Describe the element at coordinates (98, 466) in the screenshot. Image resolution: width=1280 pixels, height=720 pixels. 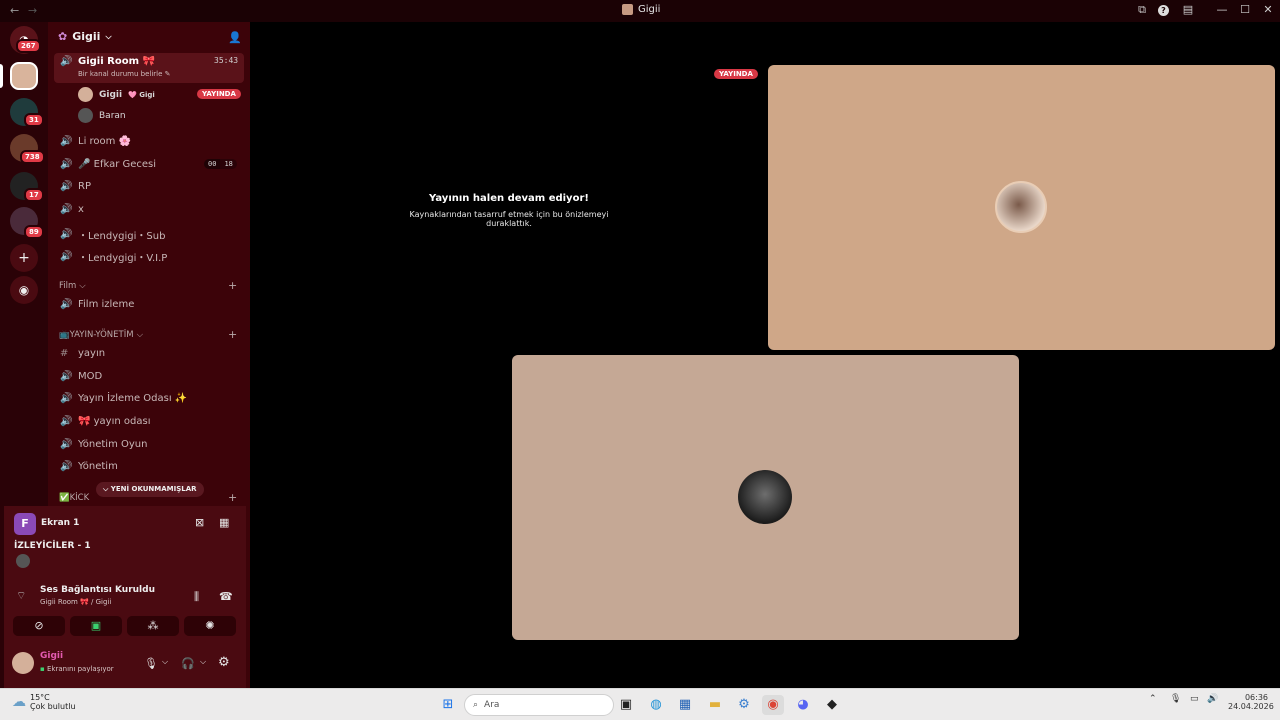
I see `channel-name: Yönetim` at that location.